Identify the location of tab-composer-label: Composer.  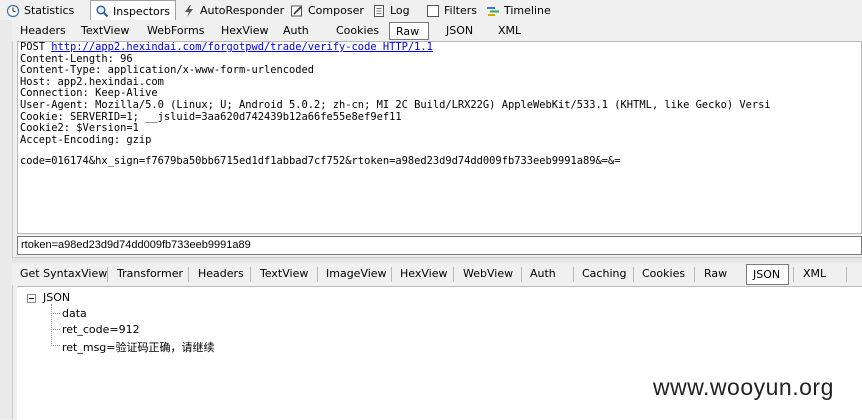
(336, 10).